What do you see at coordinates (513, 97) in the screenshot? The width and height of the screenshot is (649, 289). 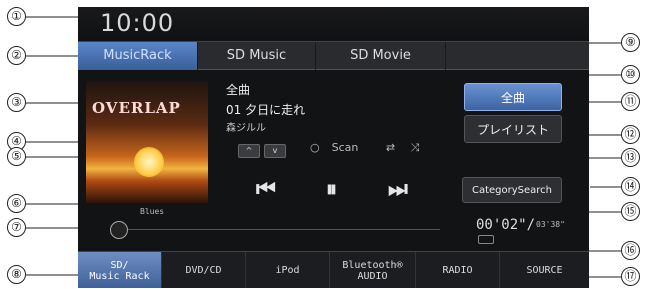 I see `all-songs-button: 全曲` at bounding box center [513, 97].